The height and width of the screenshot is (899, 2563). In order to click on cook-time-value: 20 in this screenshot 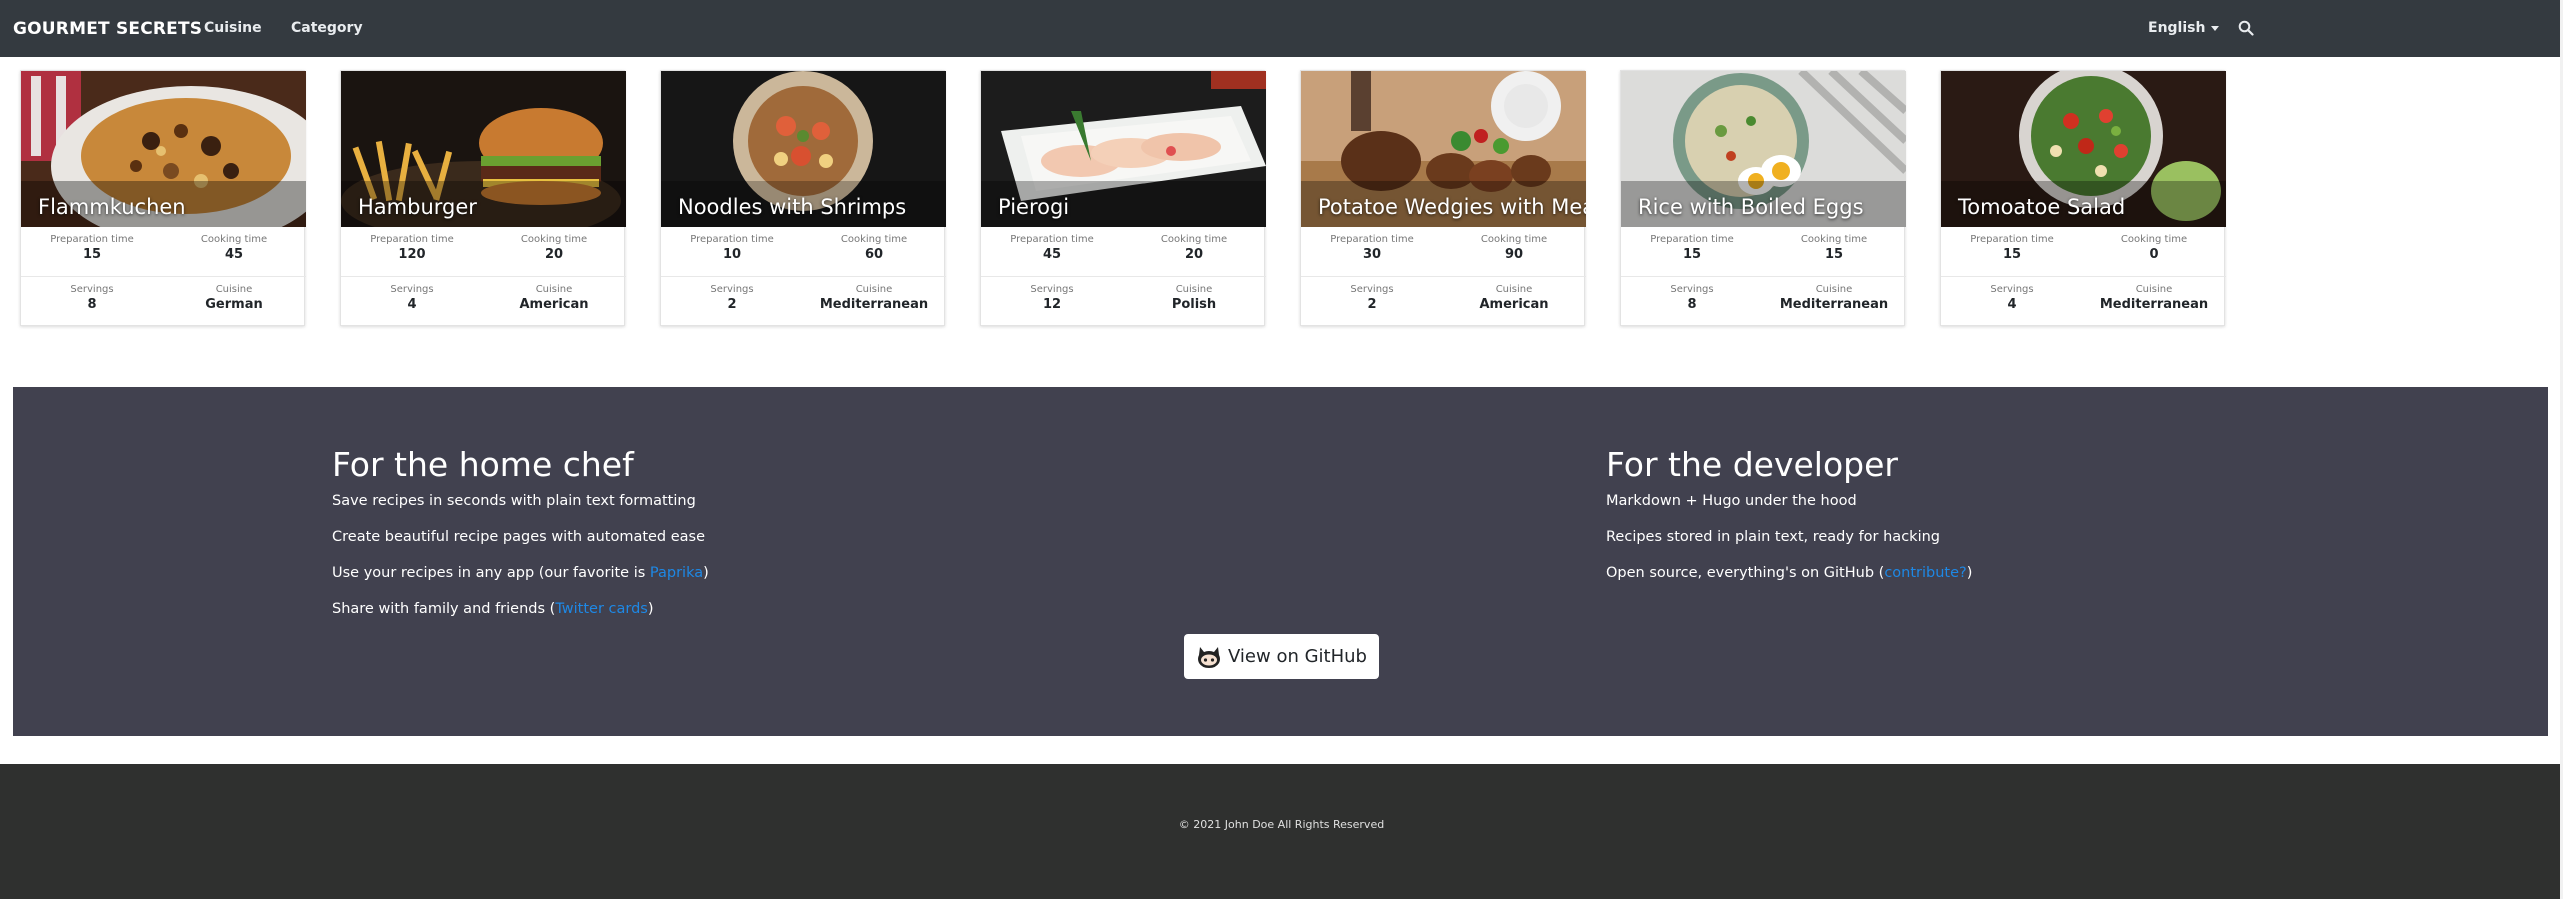, I will do `click(1194, 254)`.